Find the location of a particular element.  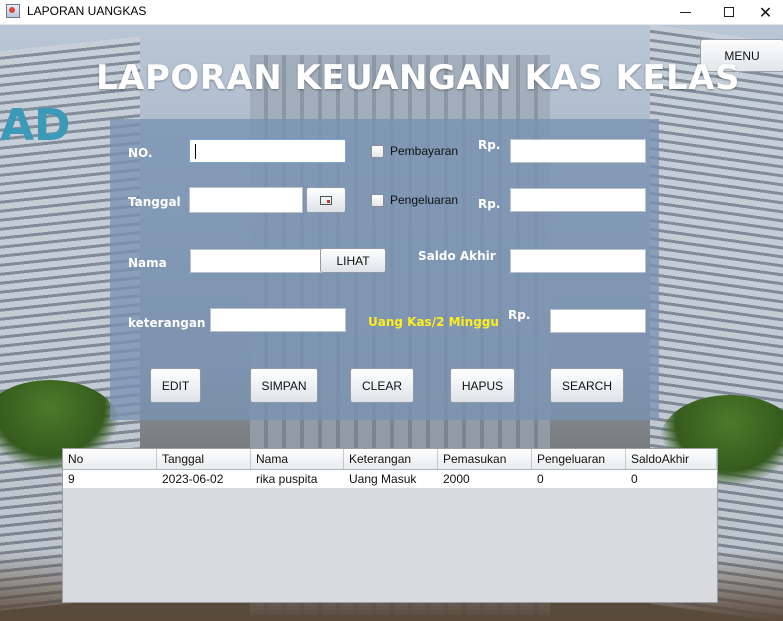

column-header-tanggal: Tanggal is located at coordinates (204, 459).